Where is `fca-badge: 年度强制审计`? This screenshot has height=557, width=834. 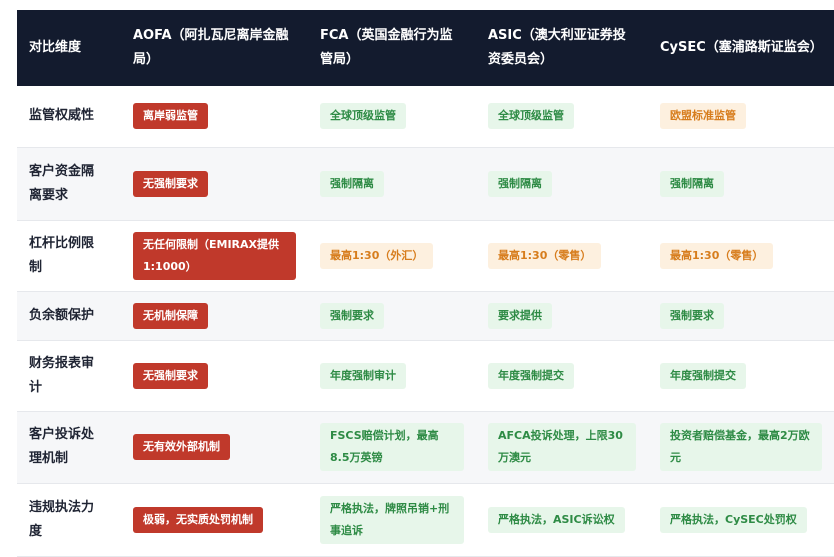 fca-badge: 年度强制审计 is located at coordinates (363, 375).